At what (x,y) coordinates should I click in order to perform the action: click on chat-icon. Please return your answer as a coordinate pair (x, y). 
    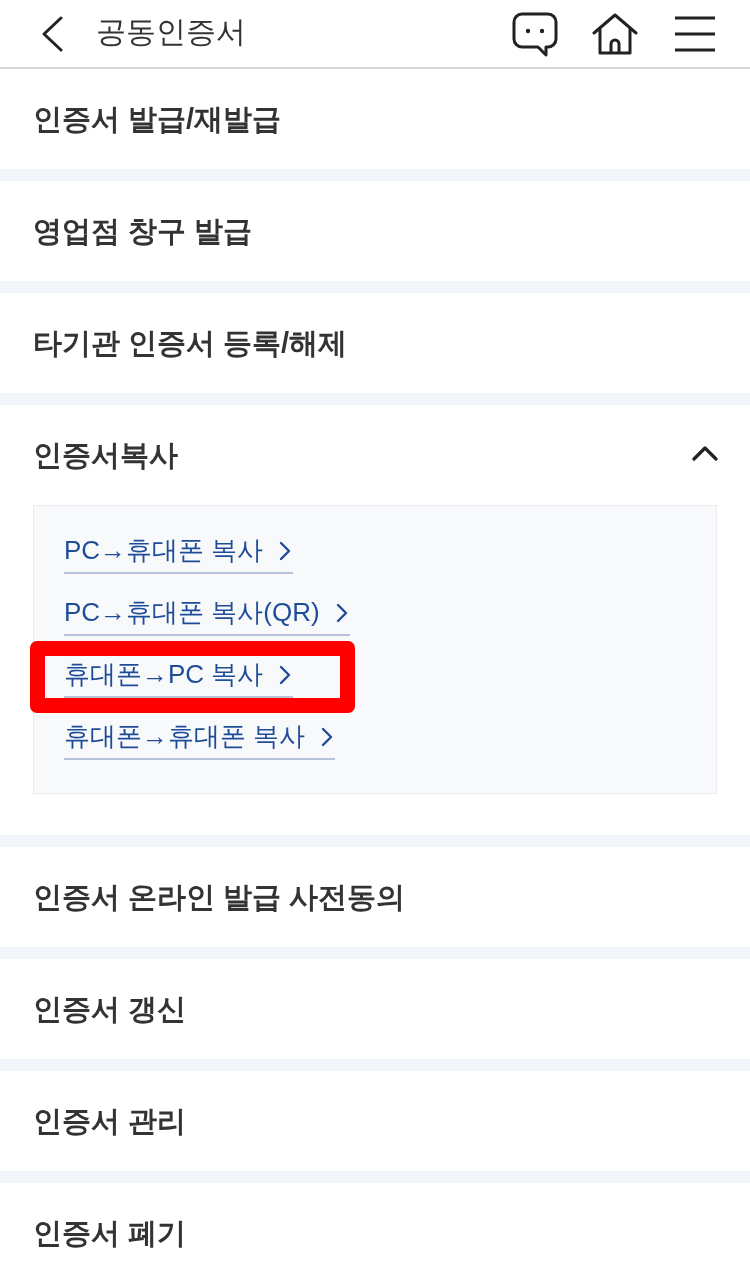
    Looking at the image, I should click on (535, 33).